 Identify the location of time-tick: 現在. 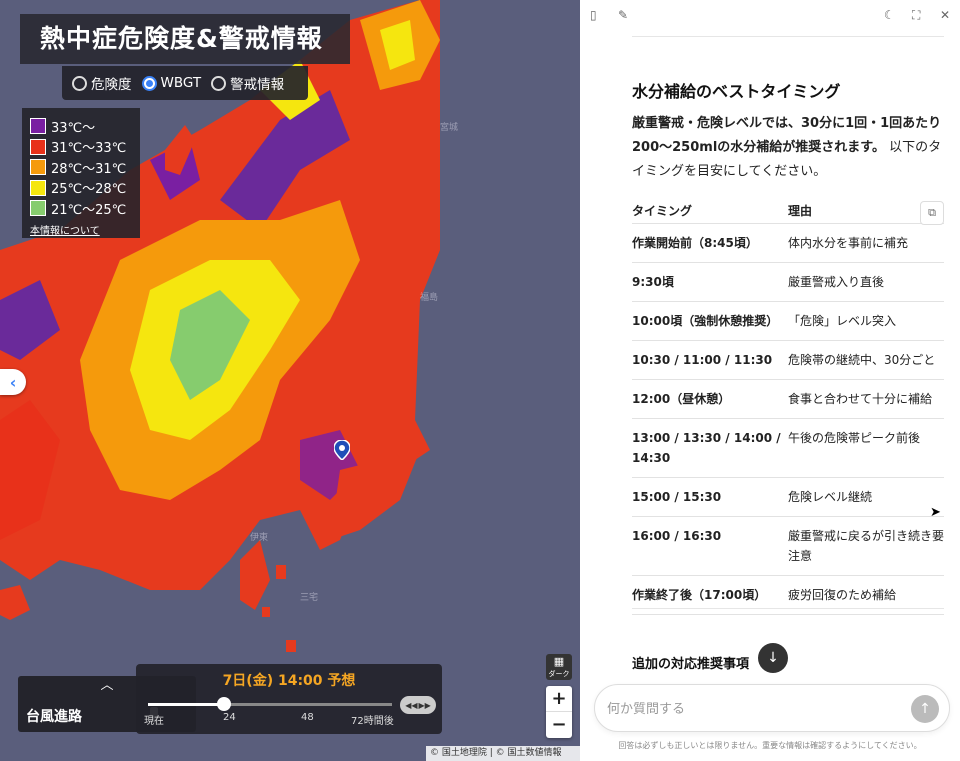
(154, 721).